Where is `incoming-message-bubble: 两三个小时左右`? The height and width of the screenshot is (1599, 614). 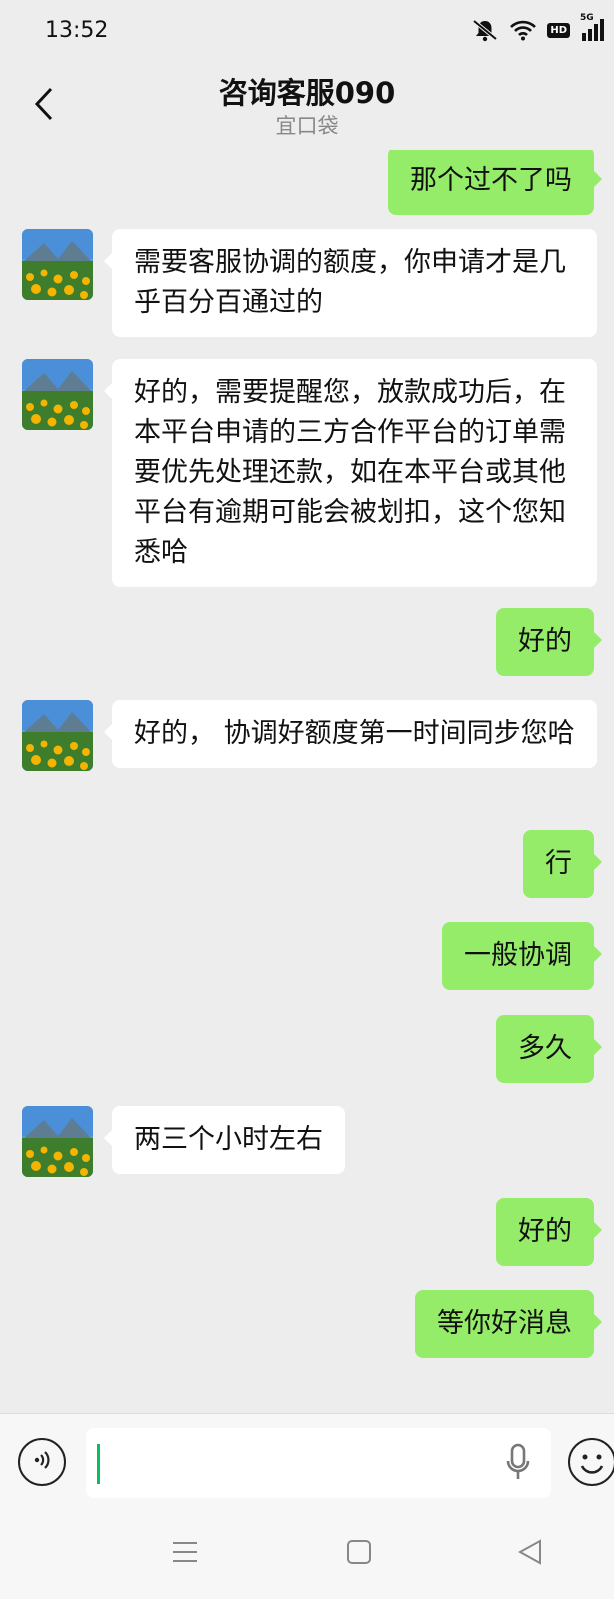
incoming-message-bubble: 两三个小时左右 is located at coordinates (224, 1140).